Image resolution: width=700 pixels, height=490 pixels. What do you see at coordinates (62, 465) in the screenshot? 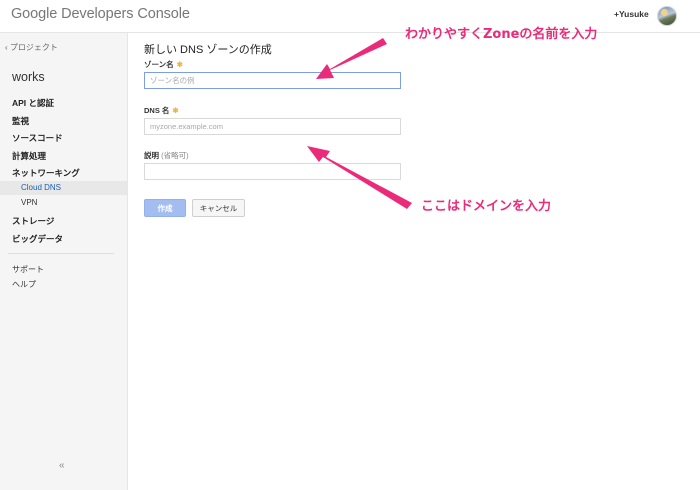
I see `collapse-sidebar-button: «` at bounding box center [62, 465].